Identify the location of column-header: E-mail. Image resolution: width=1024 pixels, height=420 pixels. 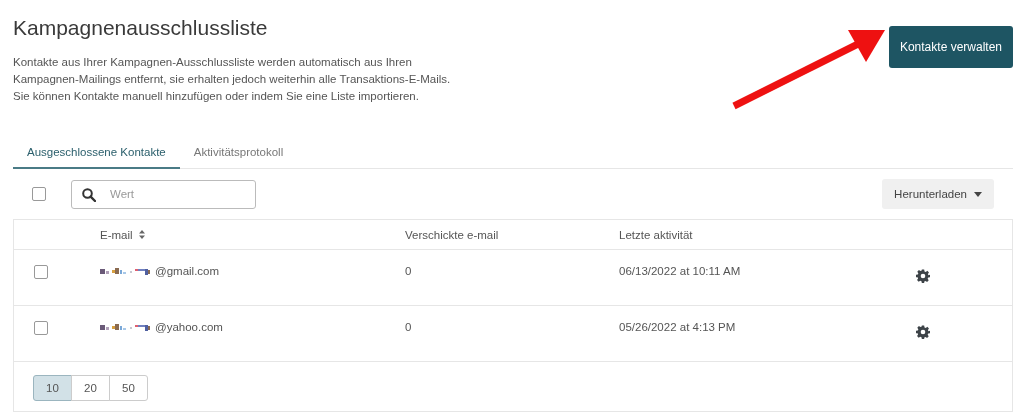
(122, 234).